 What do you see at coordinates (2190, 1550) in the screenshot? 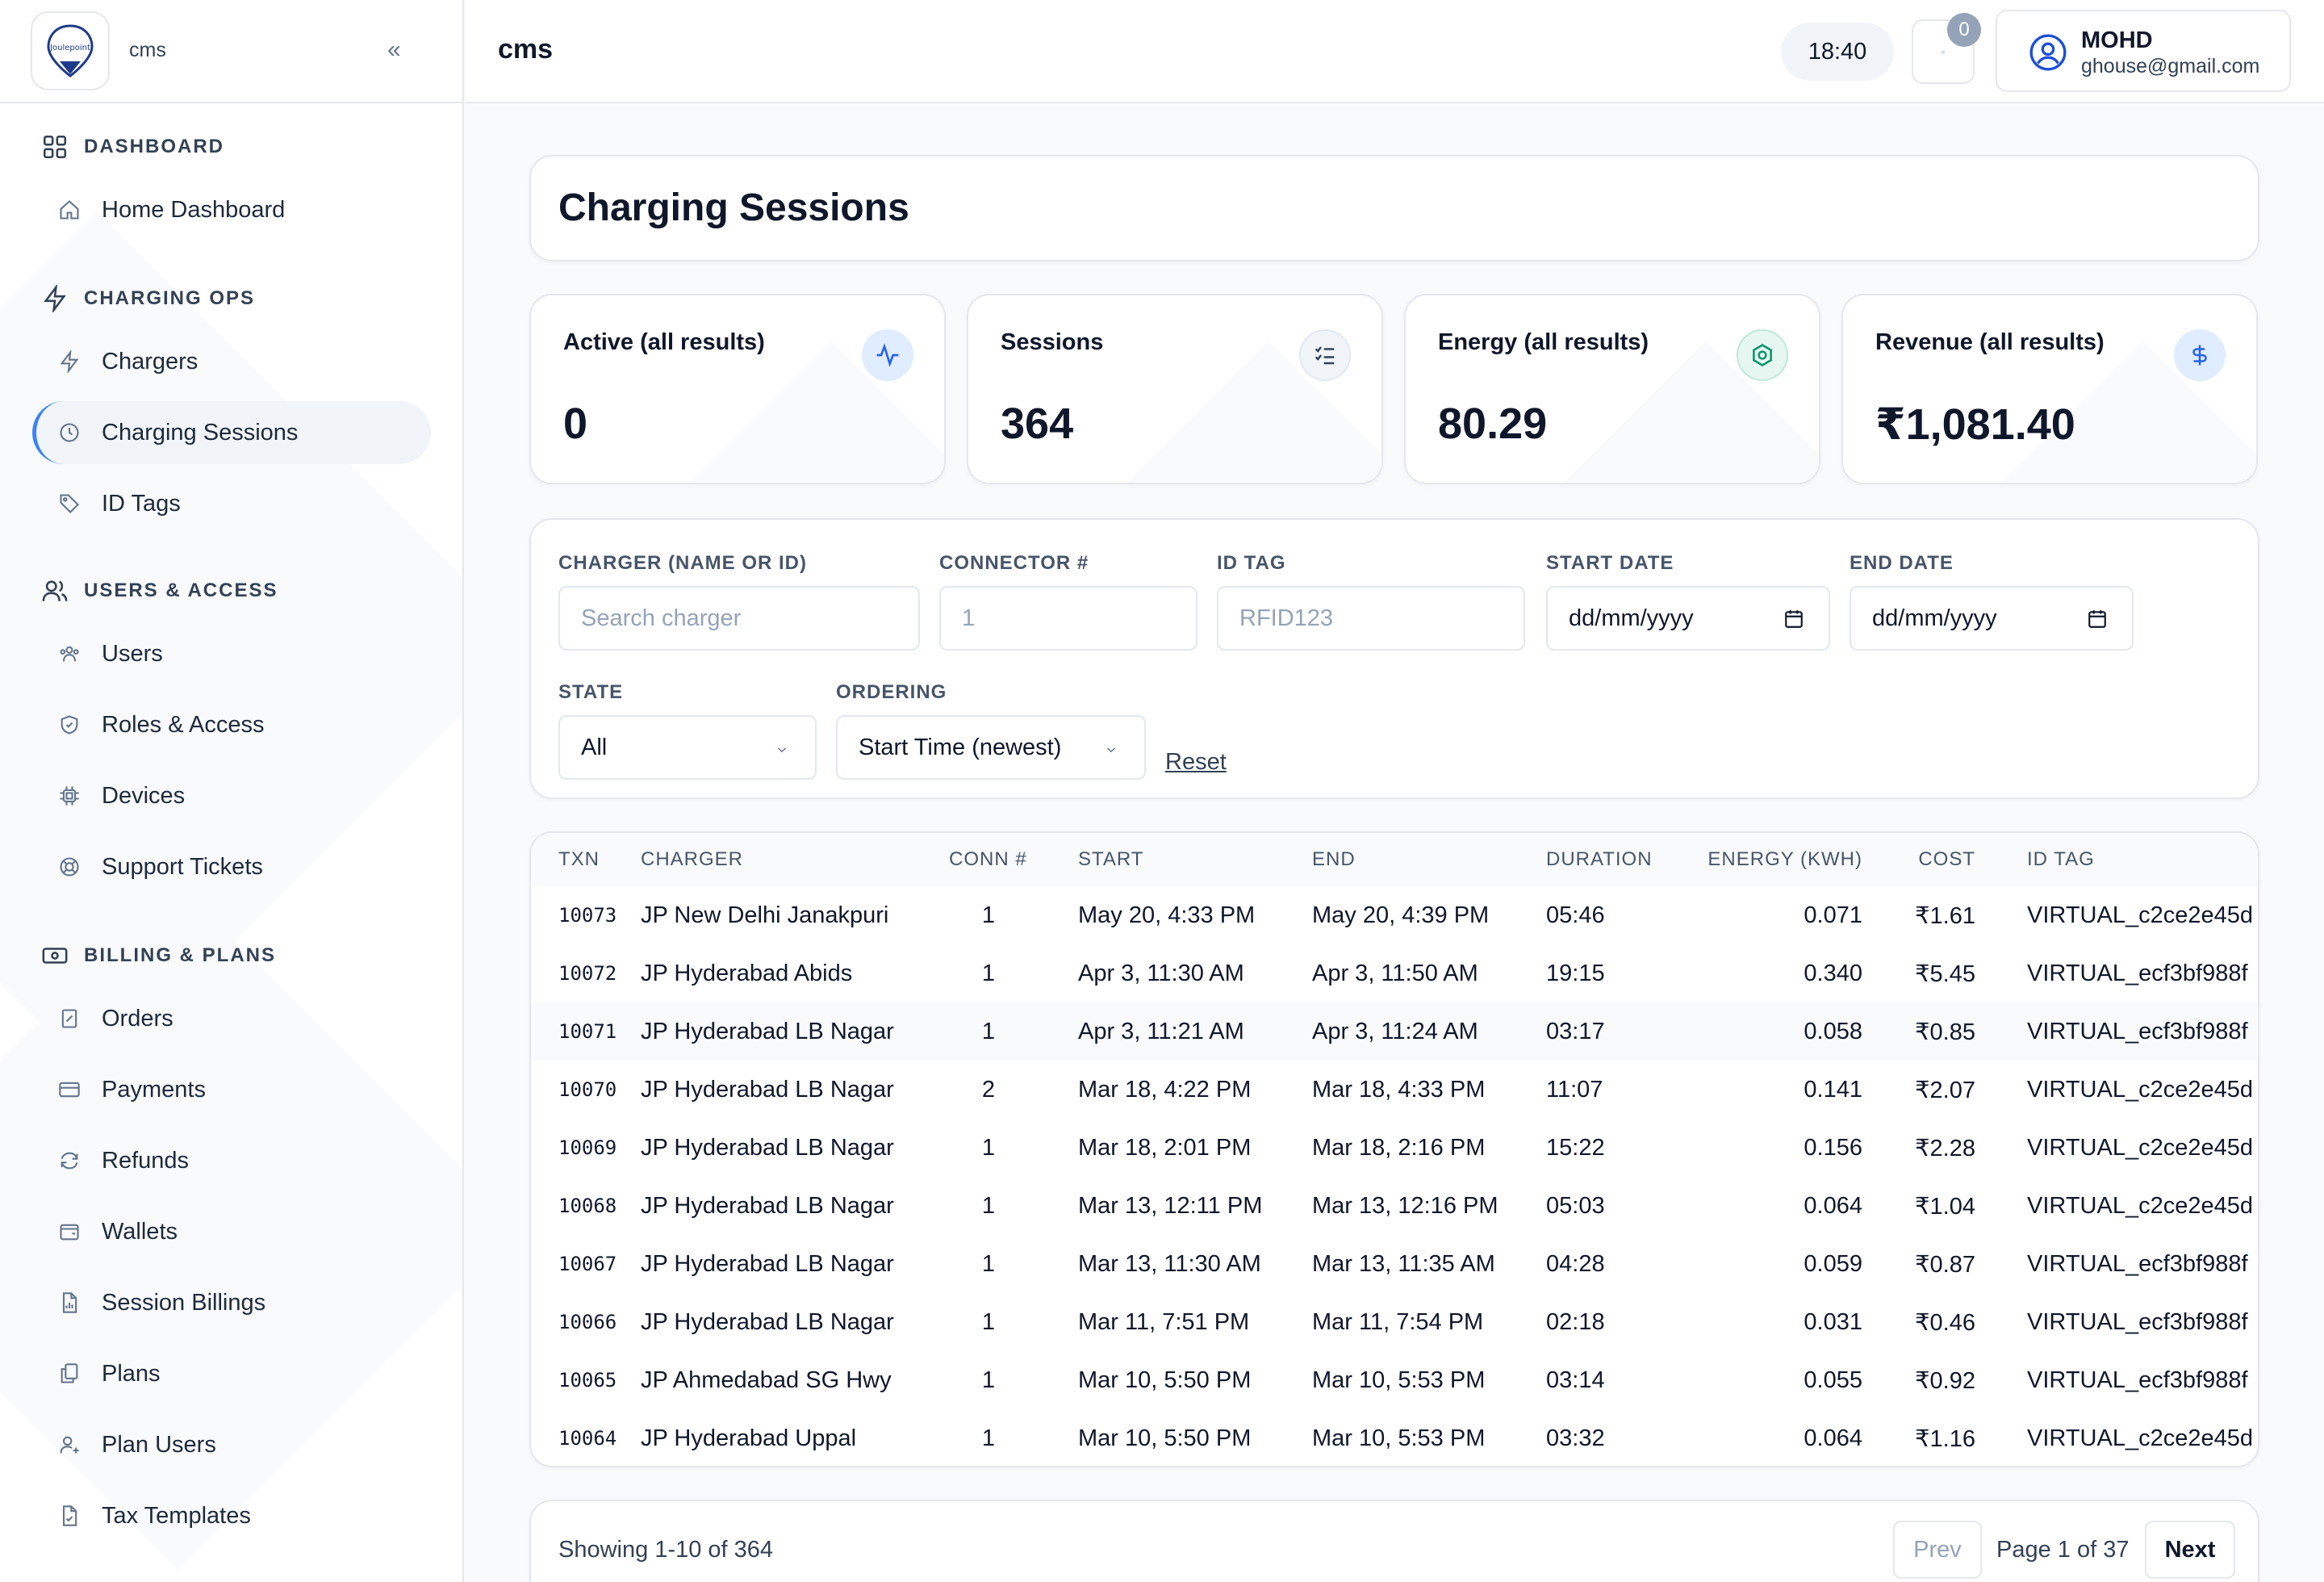
I see `next-page-button: Next` at bounding box center [2190, 1550].